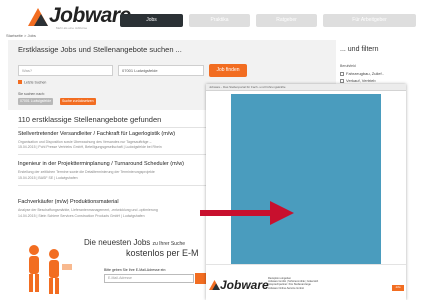 The width and height of the screenshot is (430, 300). Describe the element at coordinates (244, 285) in the screenshot. I see `popup-footer-logo-text: Jobware` at that location.